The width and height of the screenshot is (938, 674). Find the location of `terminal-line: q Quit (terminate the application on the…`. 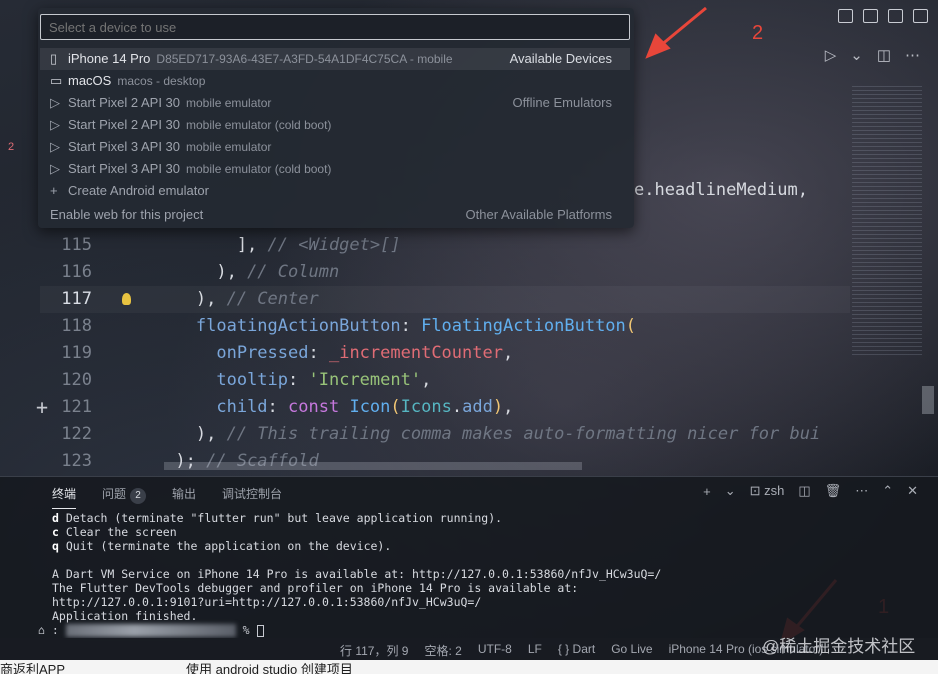

terminal-line: q Quit (terminate the application on the… is located at coordinates (482, 546).